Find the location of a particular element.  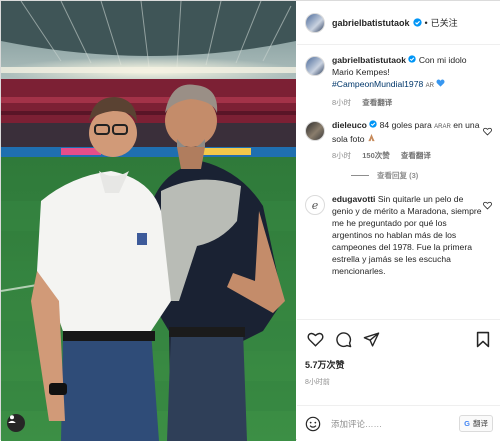

caption-username: gabrielbatistutaok is located at coordinates (369, 60).